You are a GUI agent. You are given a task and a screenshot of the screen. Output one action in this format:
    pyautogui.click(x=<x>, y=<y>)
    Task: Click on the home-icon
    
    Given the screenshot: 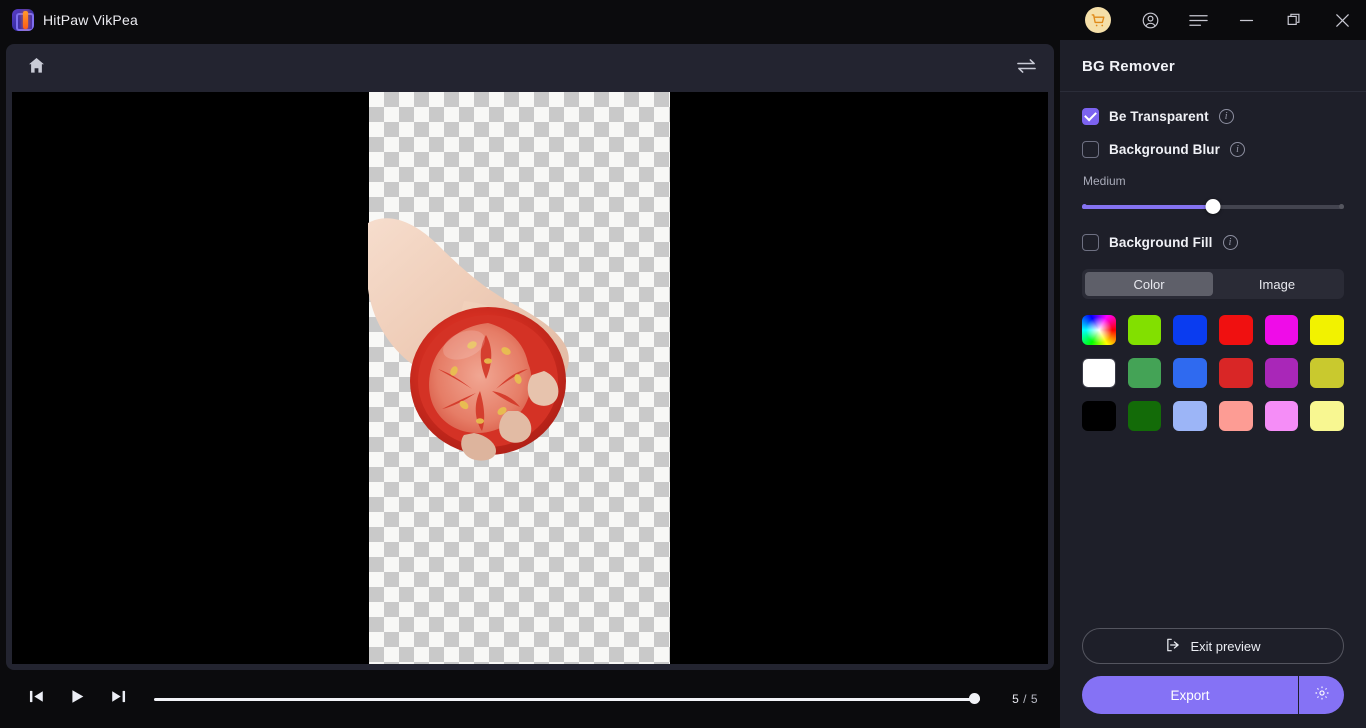 What is the action you would take?
    pyautogui.click(x=36, y=68)
    